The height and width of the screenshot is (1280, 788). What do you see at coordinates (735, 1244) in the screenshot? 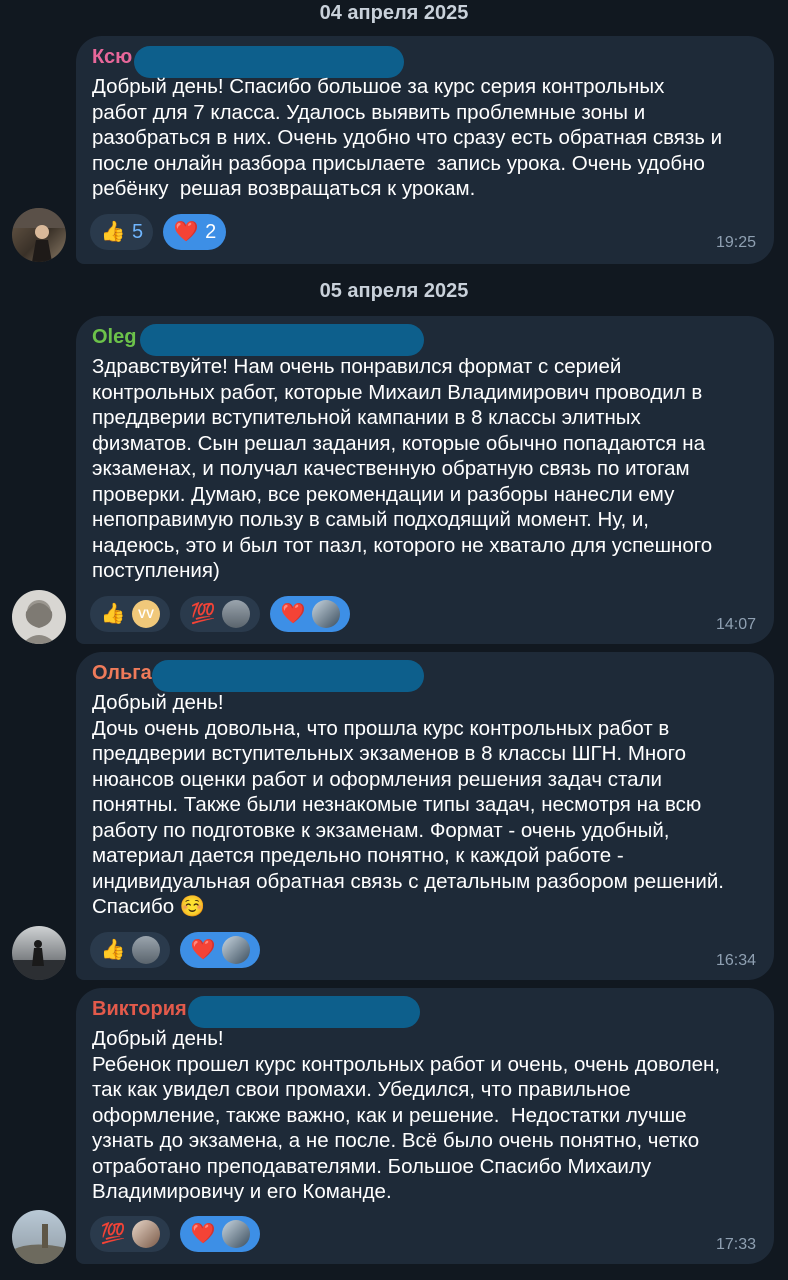
I see `message-time: 17:33` at bounding box center [735, 1244].